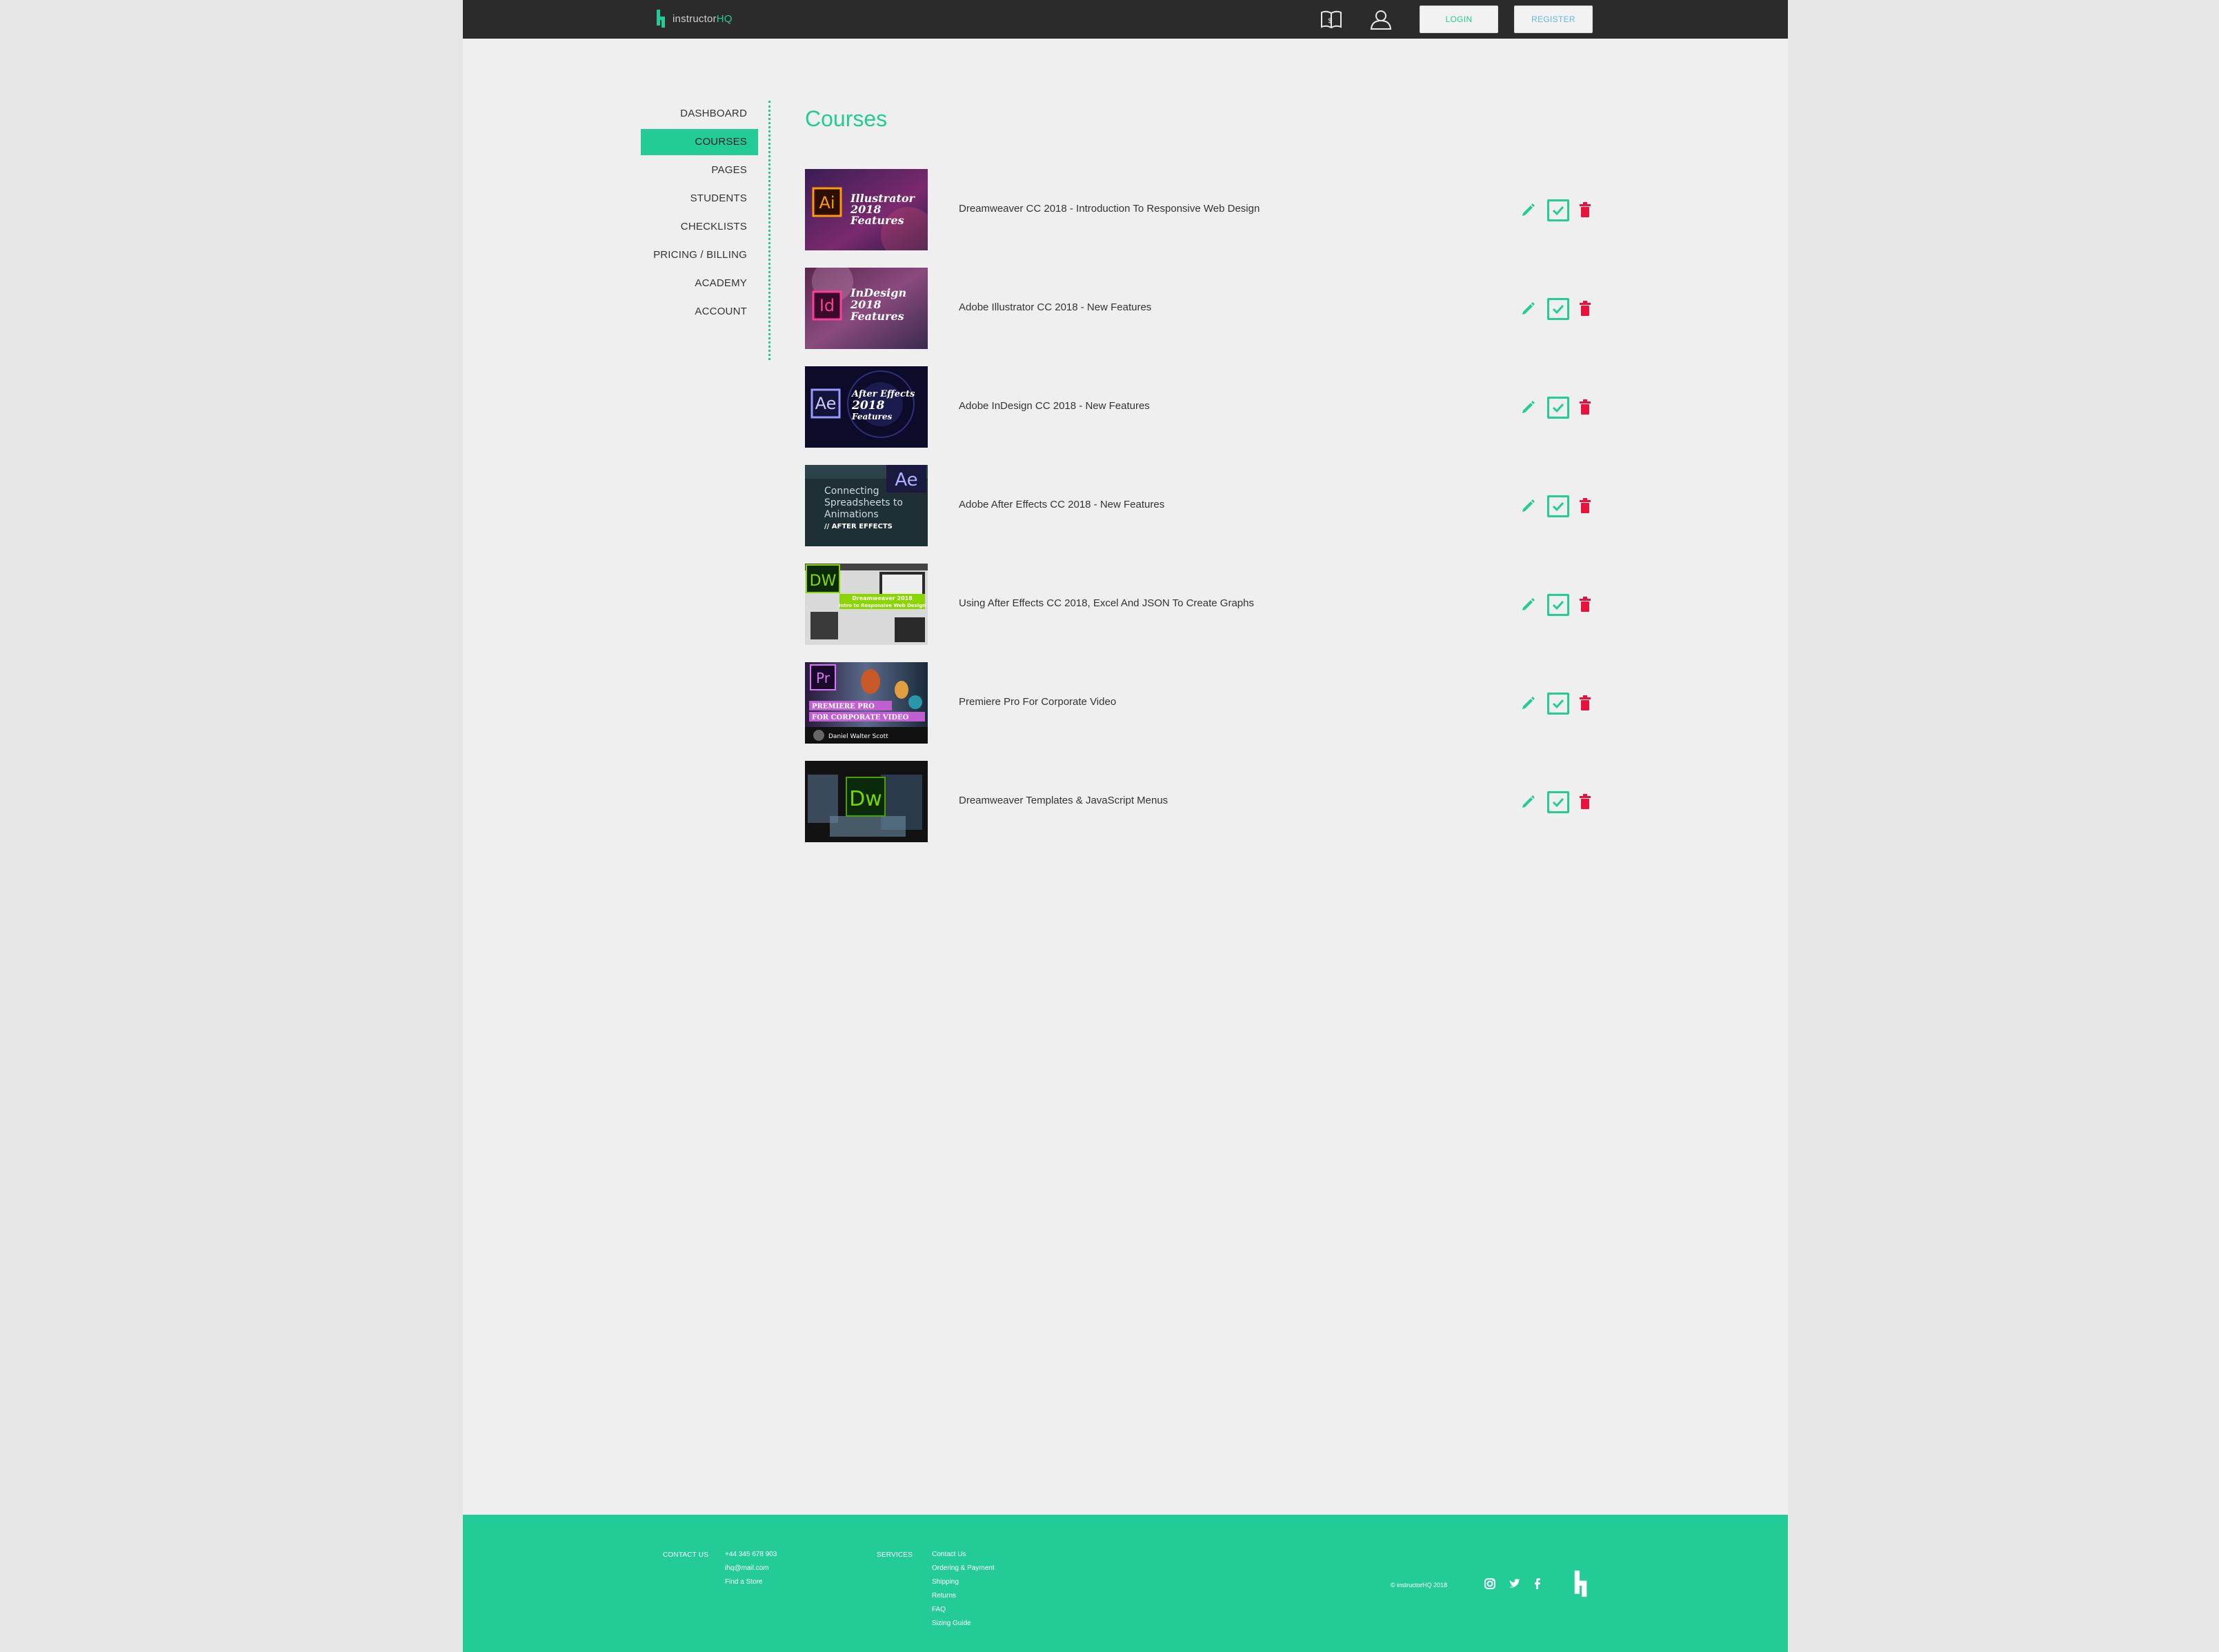 This screenshot has height=1652, width=2219. Describe the element at coordinates (827, 305) in the screenshot. I see `thumb-badge: Id` at that location.